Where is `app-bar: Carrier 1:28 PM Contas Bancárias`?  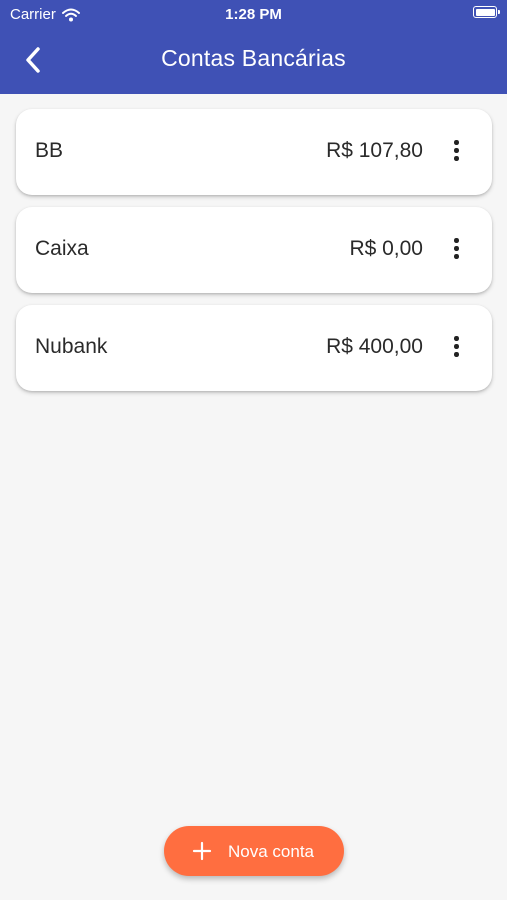
app-bar: Carrier 1:28 PM Contas Bancárias is located at coordinates (253, 47).